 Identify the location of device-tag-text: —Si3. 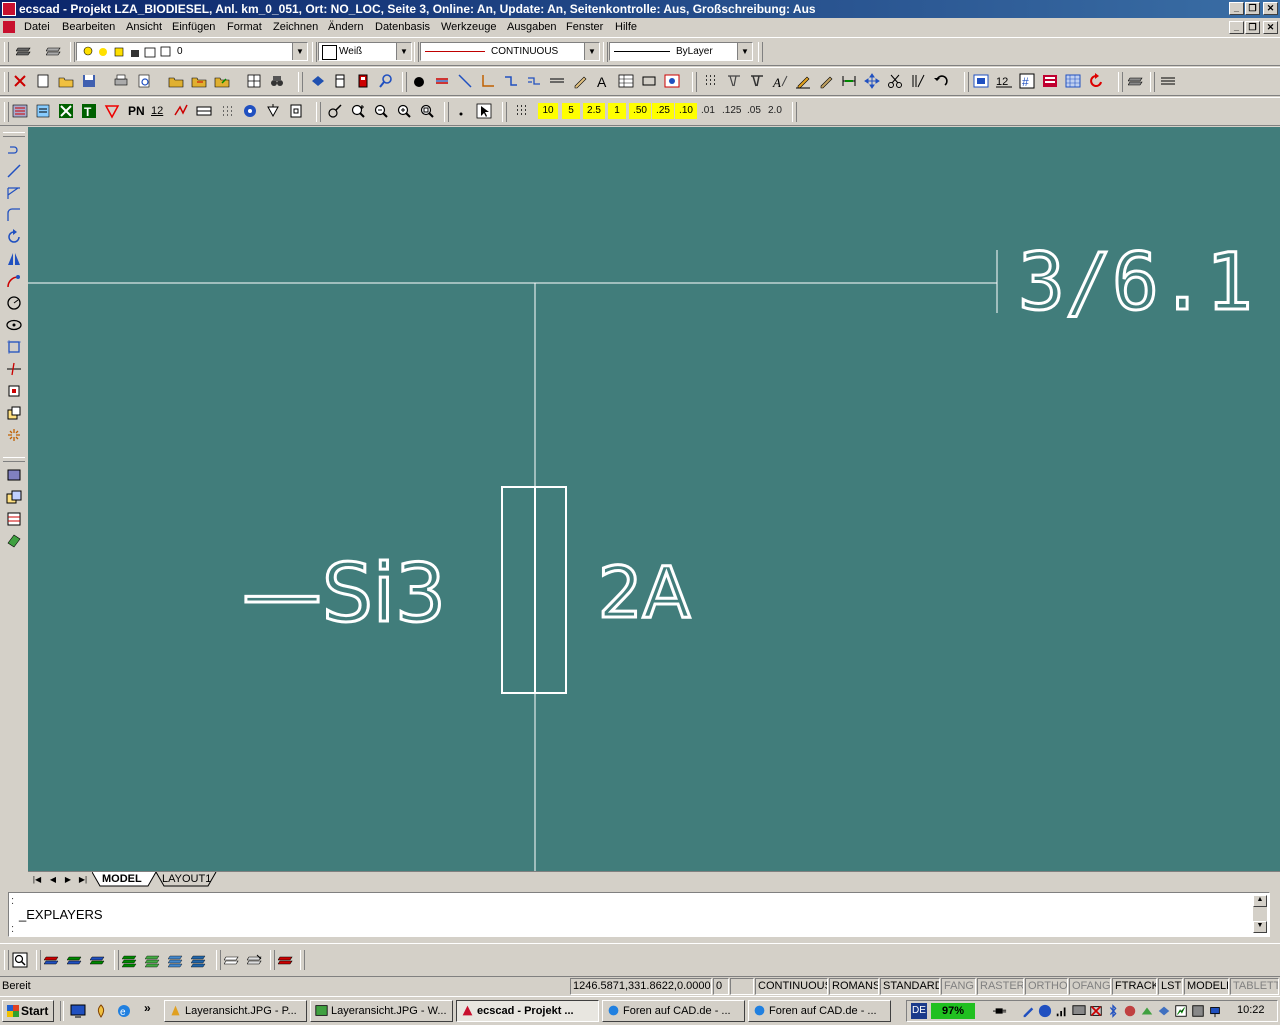
(344, 594).